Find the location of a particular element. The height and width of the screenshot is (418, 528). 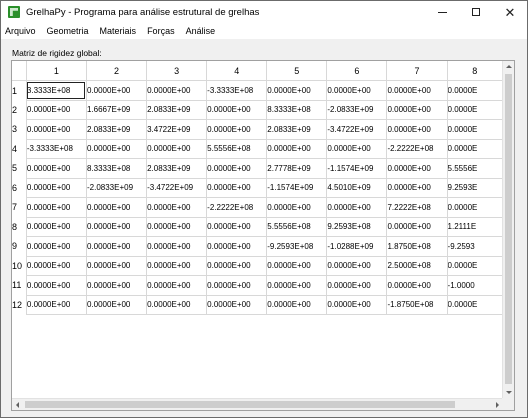

matrix-cell: 9.2593E is located at coordinates (475, 188).